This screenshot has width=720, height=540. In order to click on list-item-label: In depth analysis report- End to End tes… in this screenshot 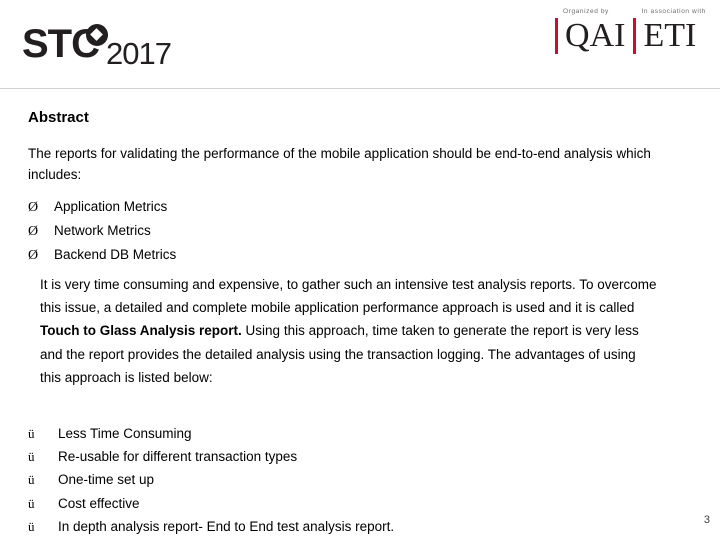, I will do `click(226, 526)`.